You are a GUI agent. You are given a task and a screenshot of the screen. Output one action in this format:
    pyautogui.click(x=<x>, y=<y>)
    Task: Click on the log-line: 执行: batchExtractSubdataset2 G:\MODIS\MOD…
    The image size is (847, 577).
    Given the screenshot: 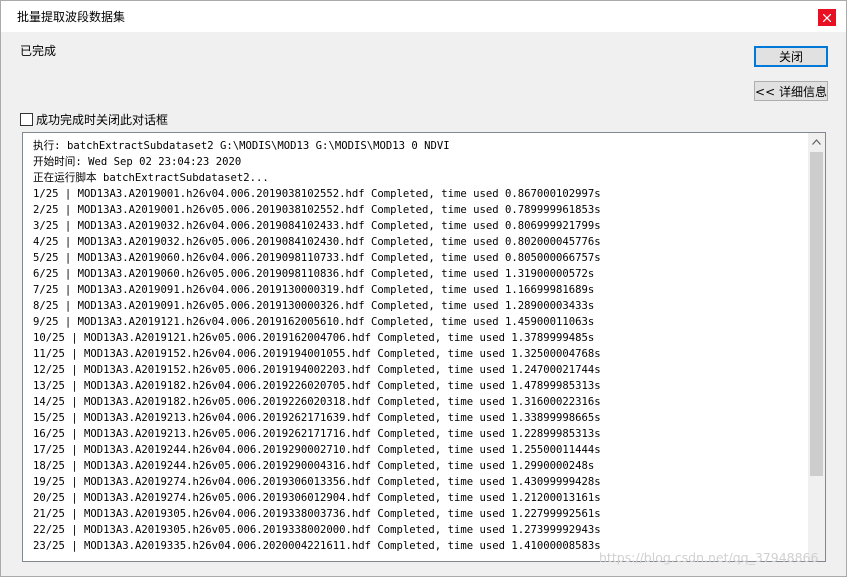 What is the action you would take?
    pyautogui.click(x=241, y=146)
    